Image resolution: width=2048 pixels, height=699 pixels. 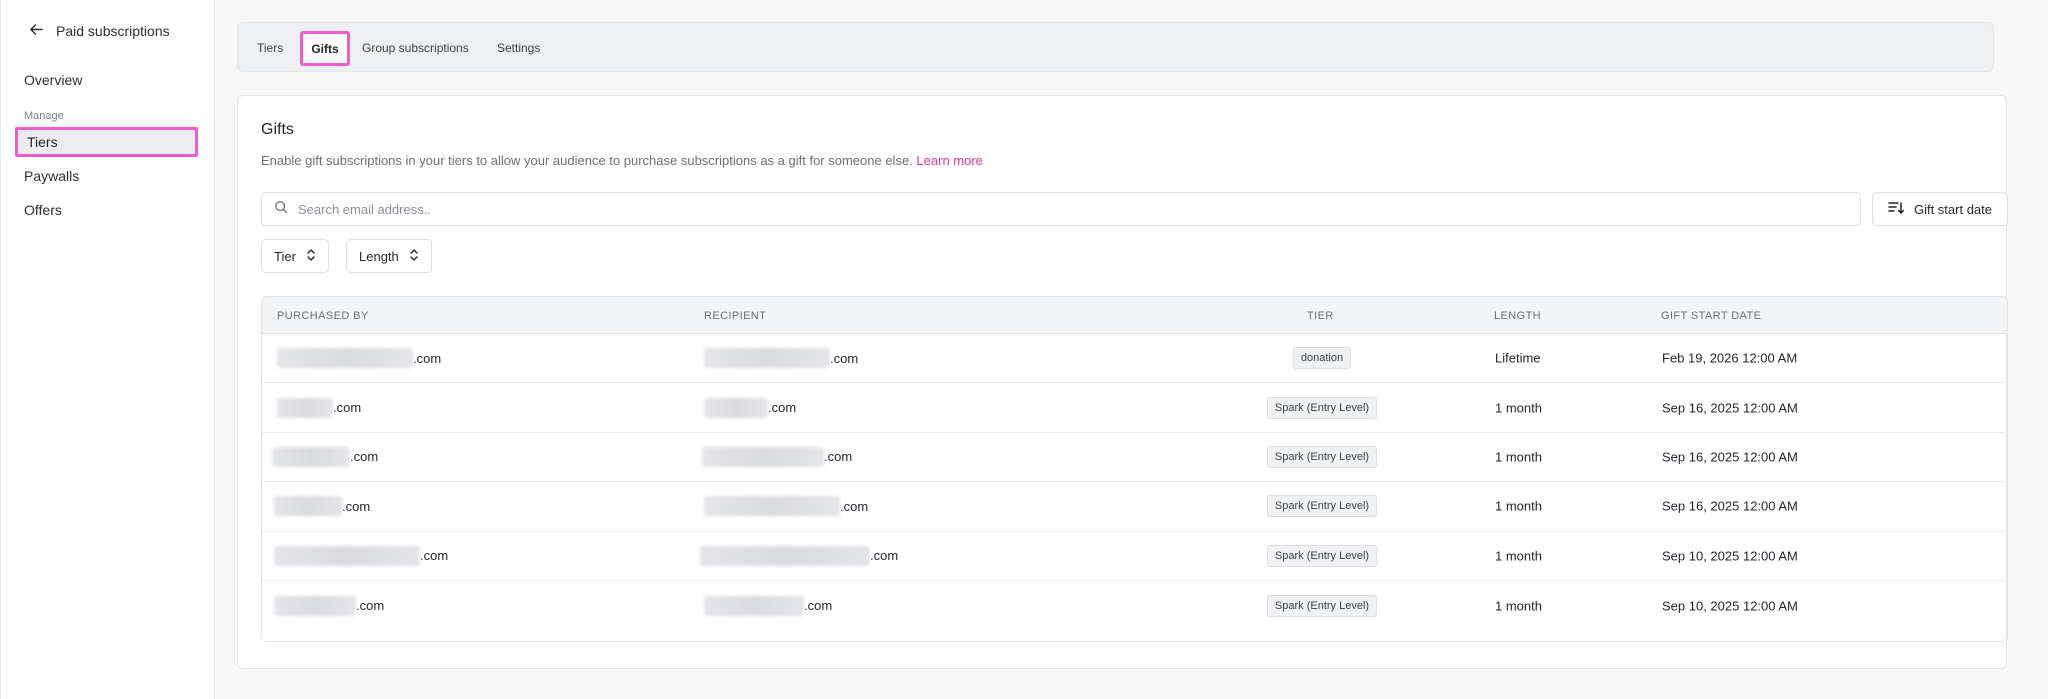 I want to click on sort-gift-start-date-button: Gift start date, so click(x=1940, y=209).